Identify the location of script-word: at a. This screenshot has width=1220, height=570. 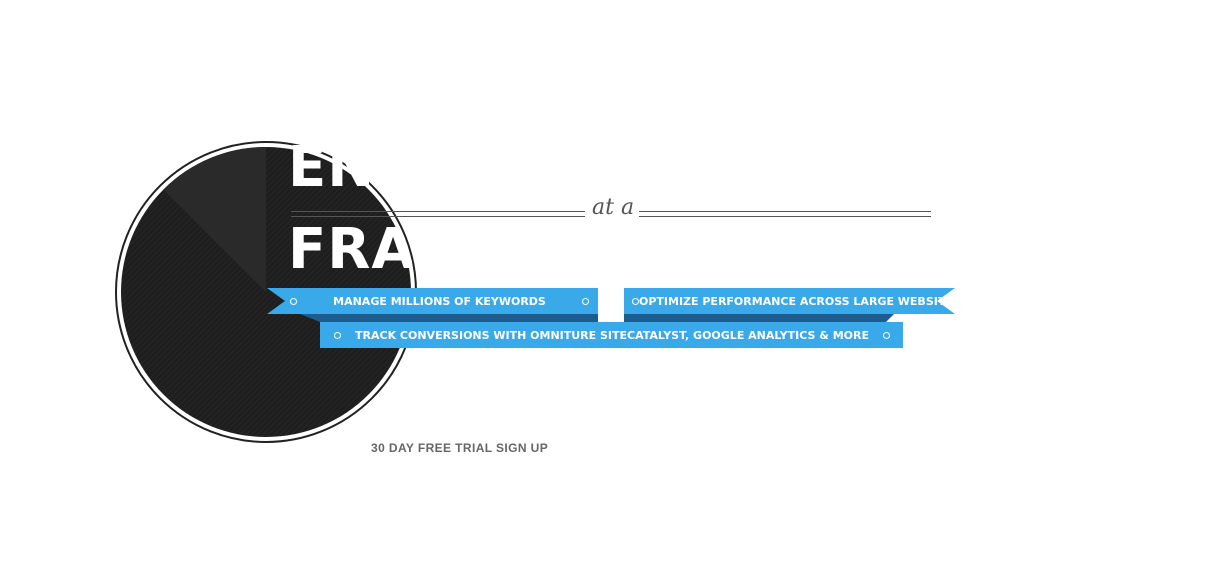
(613, 207).